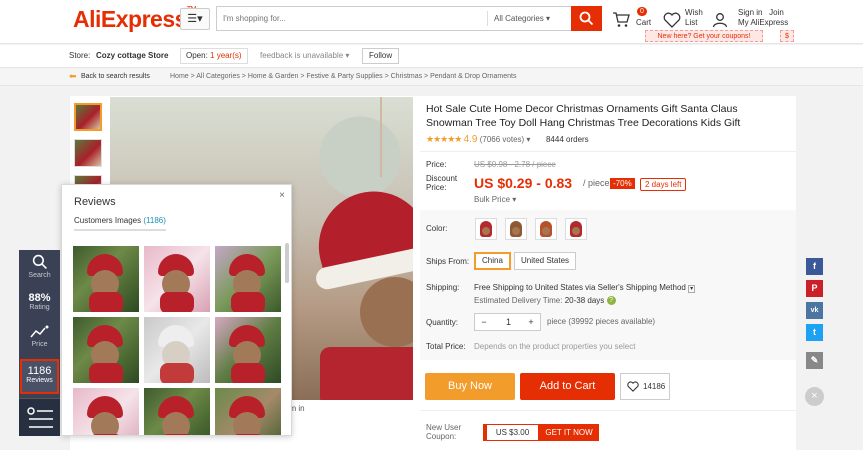  I want to click on delivery-time: Estimated Delivery Time: 20-38 days ?, so click(545, 301).